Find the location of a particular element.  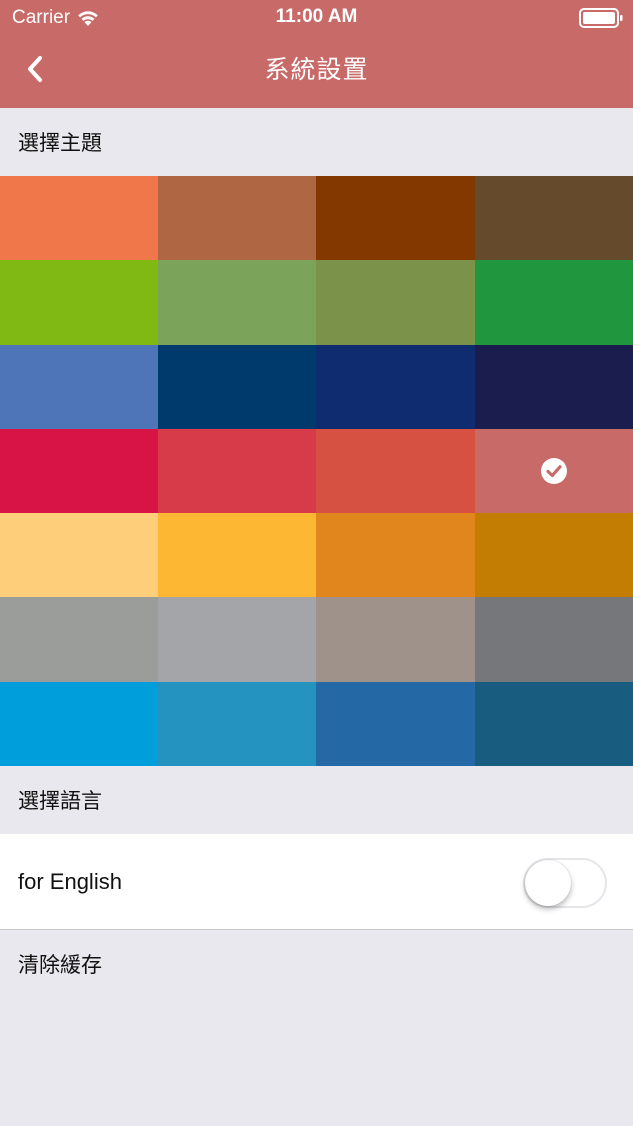

theme-section-header: 選擇主題 is located at coordinates (60, 143).